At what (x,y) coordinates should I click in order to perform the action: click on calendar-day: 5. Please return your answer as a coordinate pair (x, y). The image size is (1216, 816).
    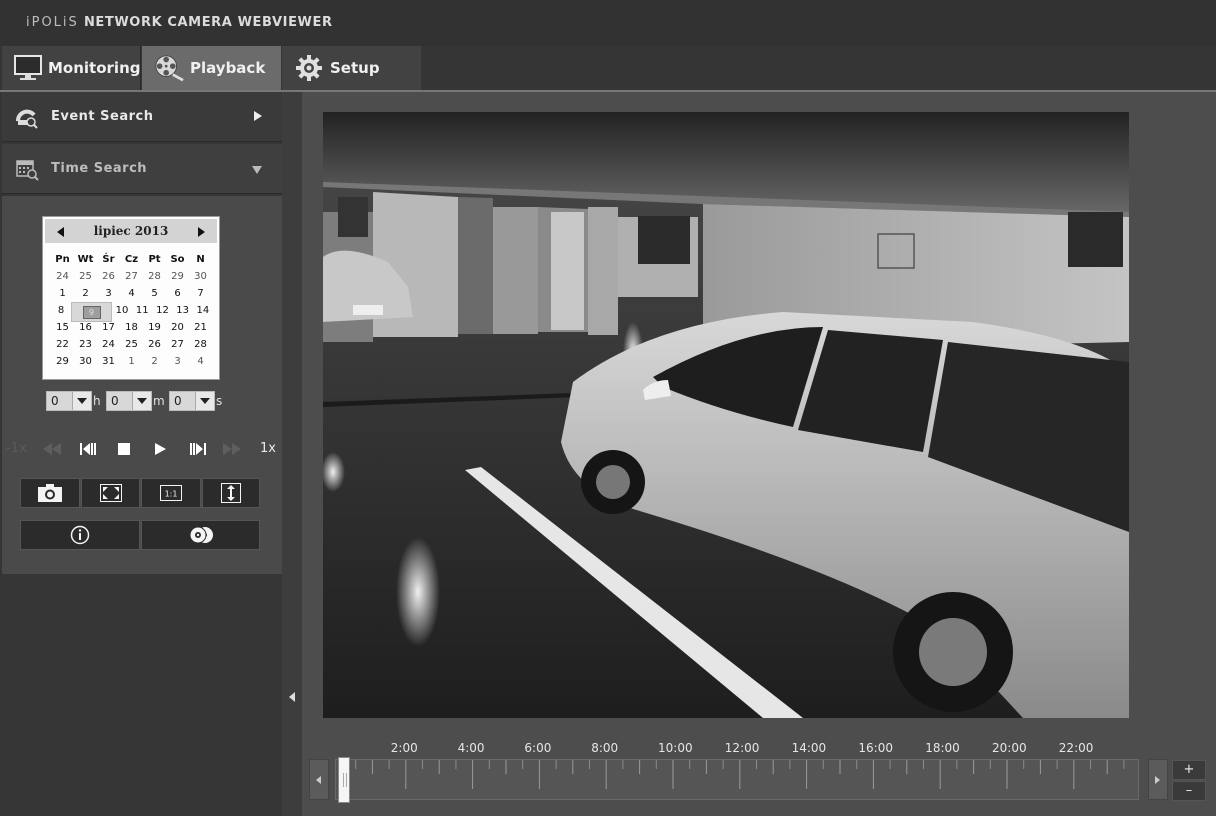
    Looking at the image, I should click on (154, 293).